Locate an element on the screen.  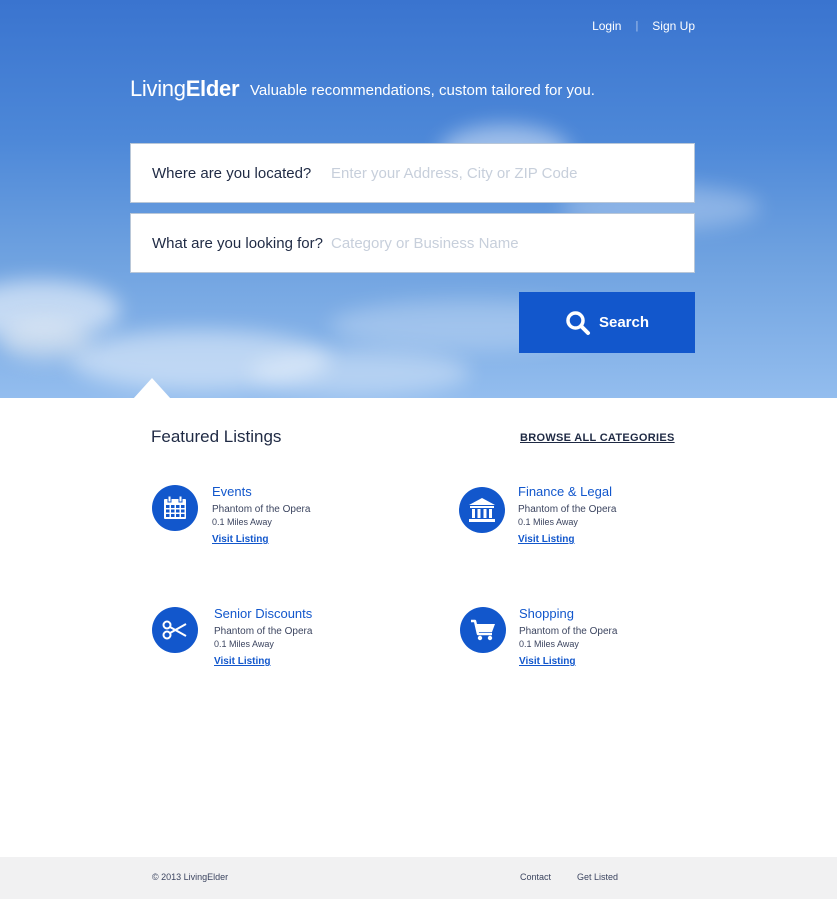
query-field: What are you looking for? is located at coordinates (412, 243).